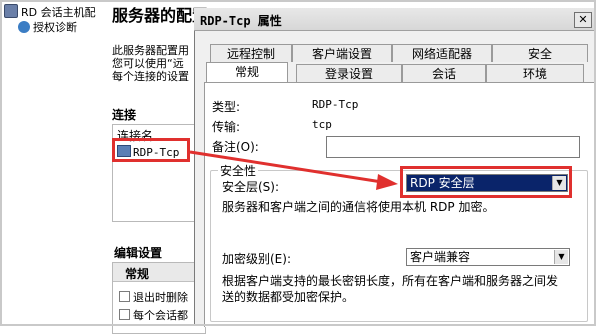 The image size is (596, 334). I want to click on tree-item-rd-host: RD 会话主机配, so click(50, 12).